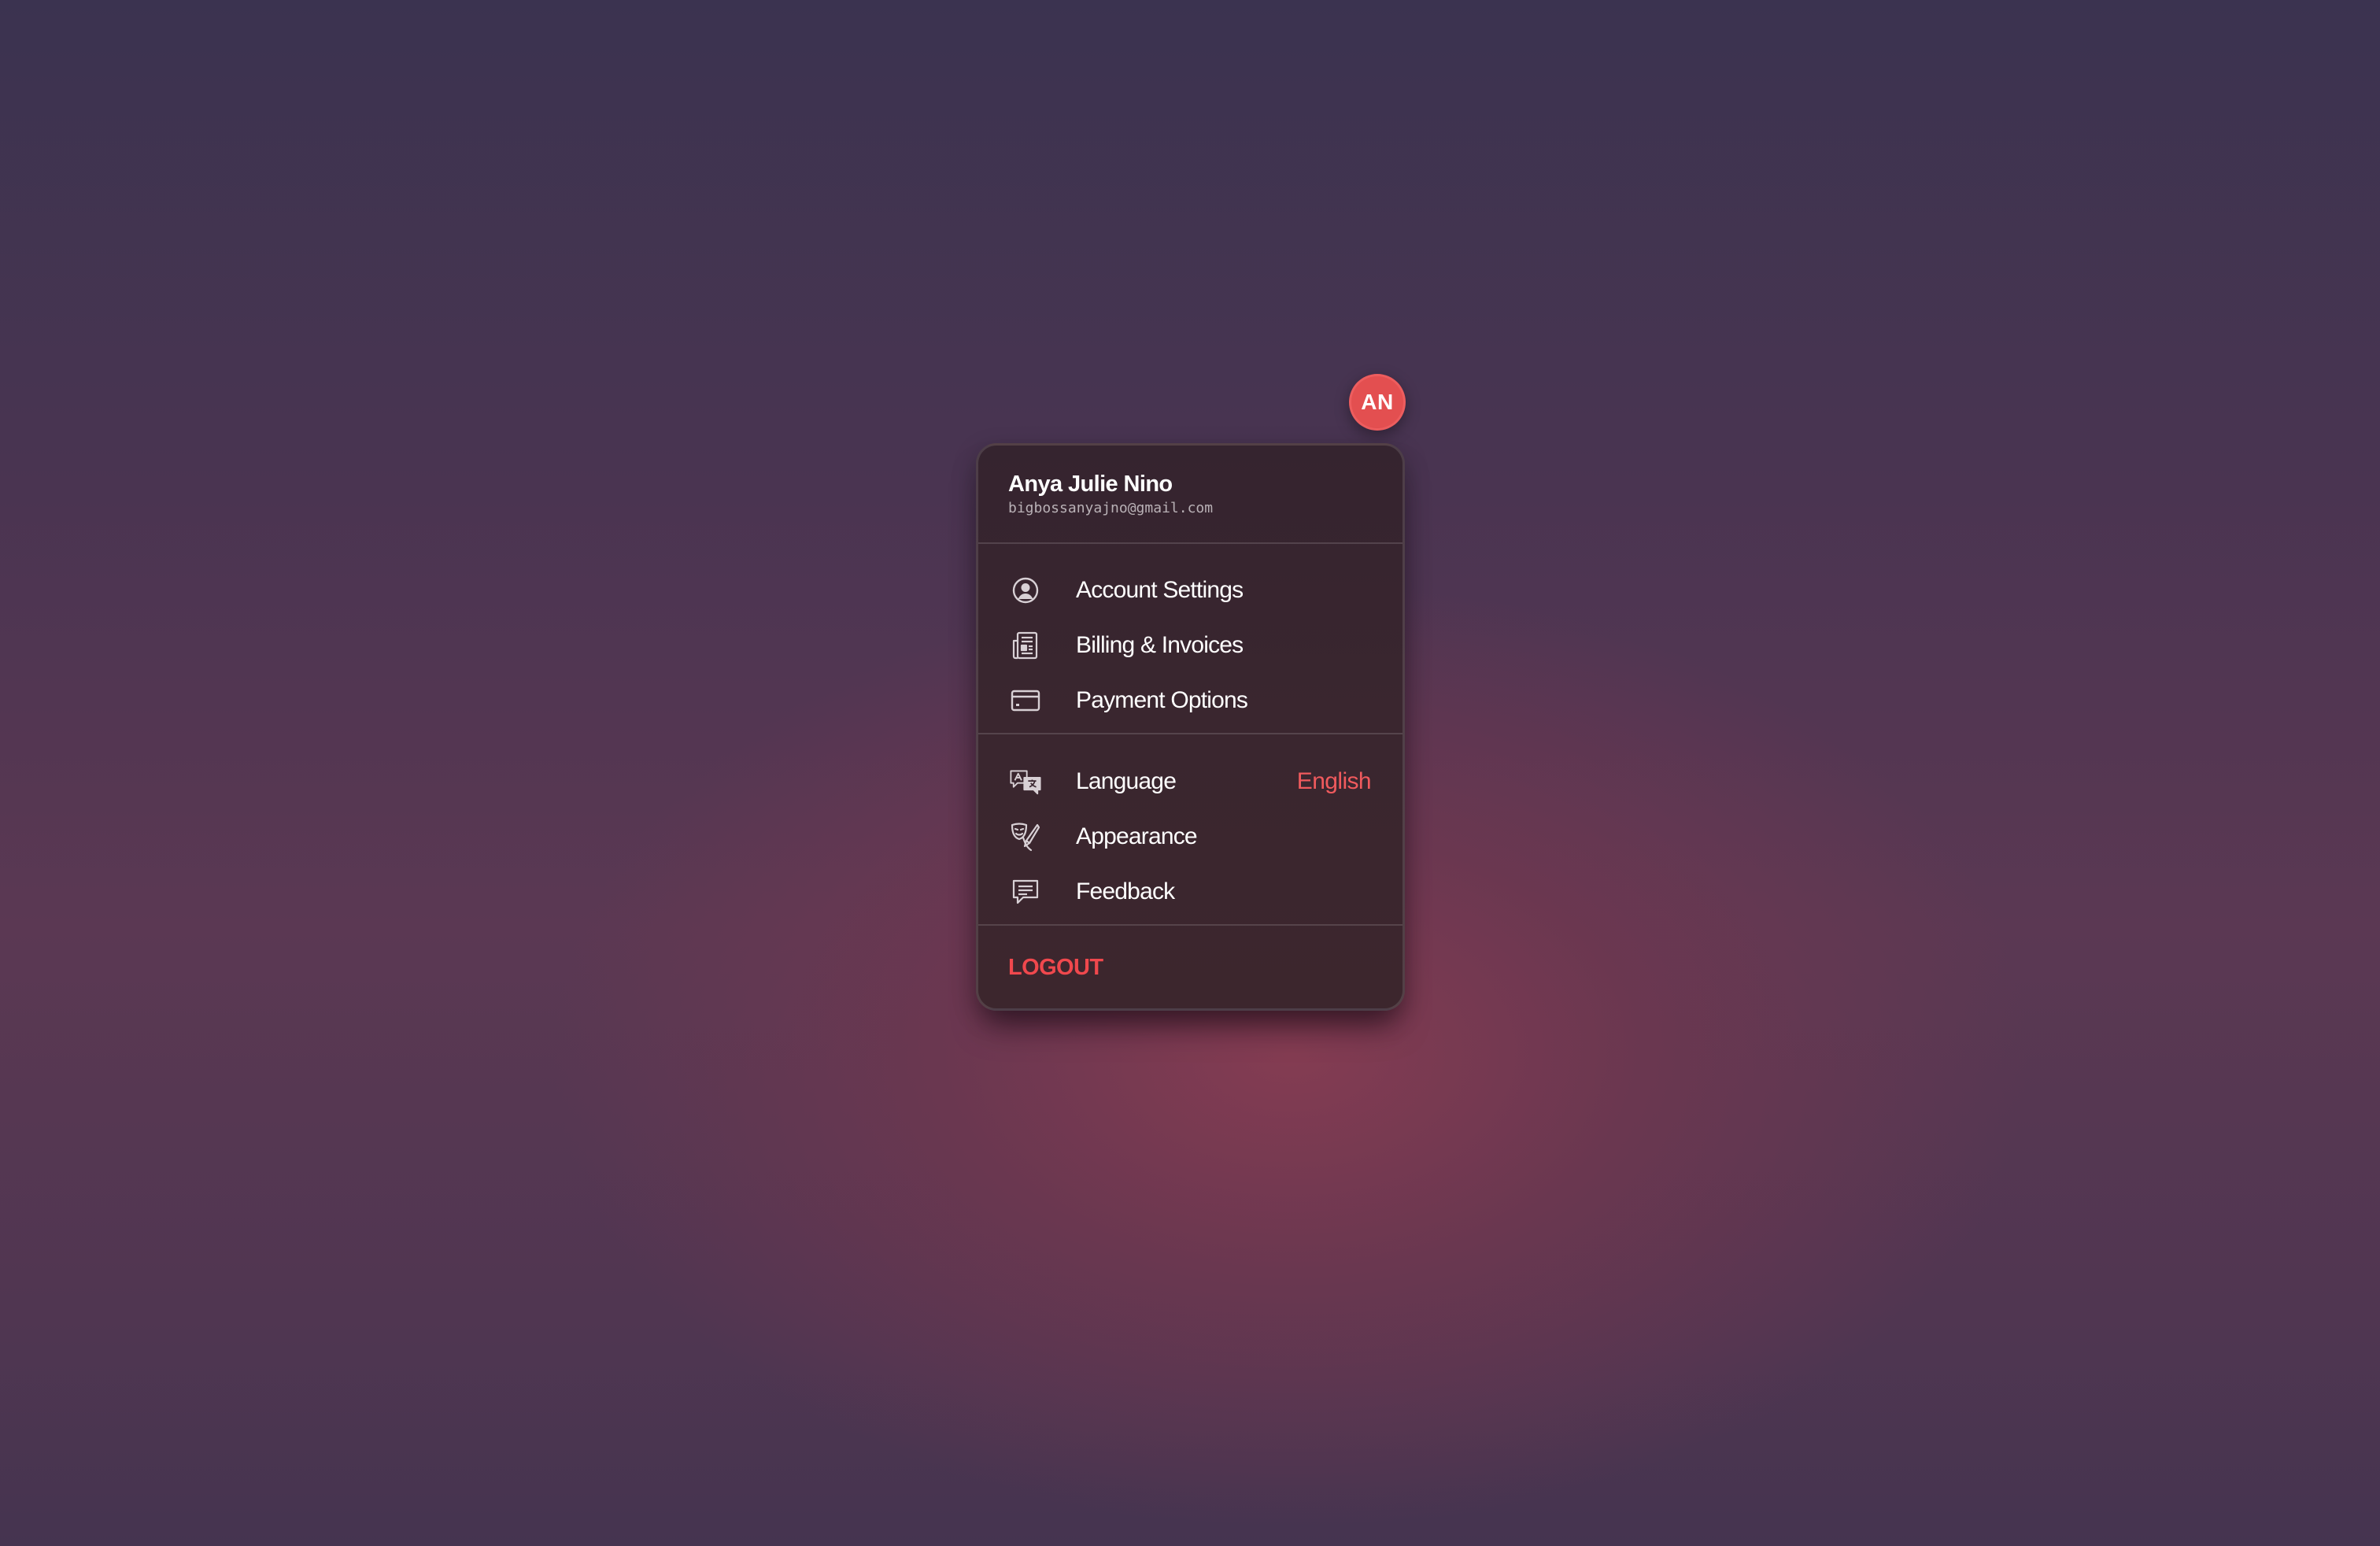 This screenshot has height=1546, width=2380. What do you see at coordinates (1162, 700) in the screenshot?
I see `menu-item-label: Payment Options` at bounding box center [1162, 700].